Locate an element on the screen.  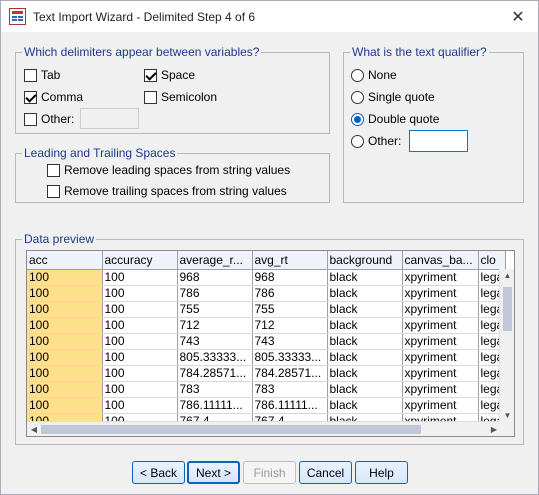
qualifier-none-radio: None is located at coordinates (374, 75).